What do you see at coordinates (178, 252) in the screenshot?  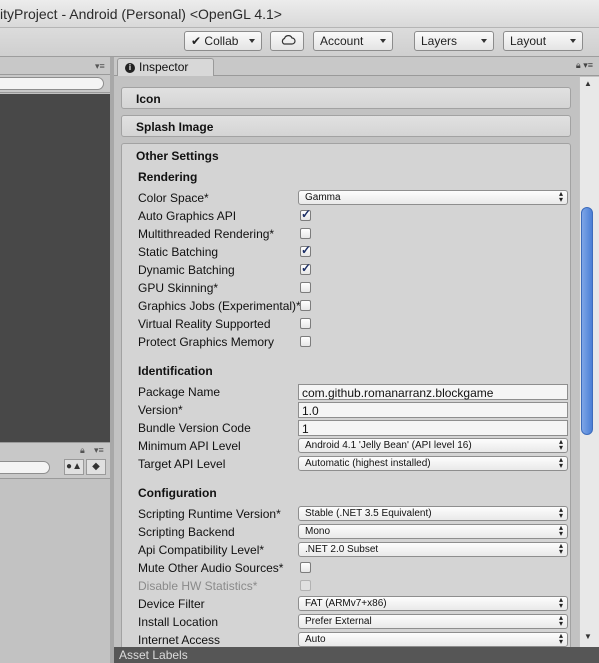 I see `static-batching-label: Static Batching` at bounding box center [178, 252].